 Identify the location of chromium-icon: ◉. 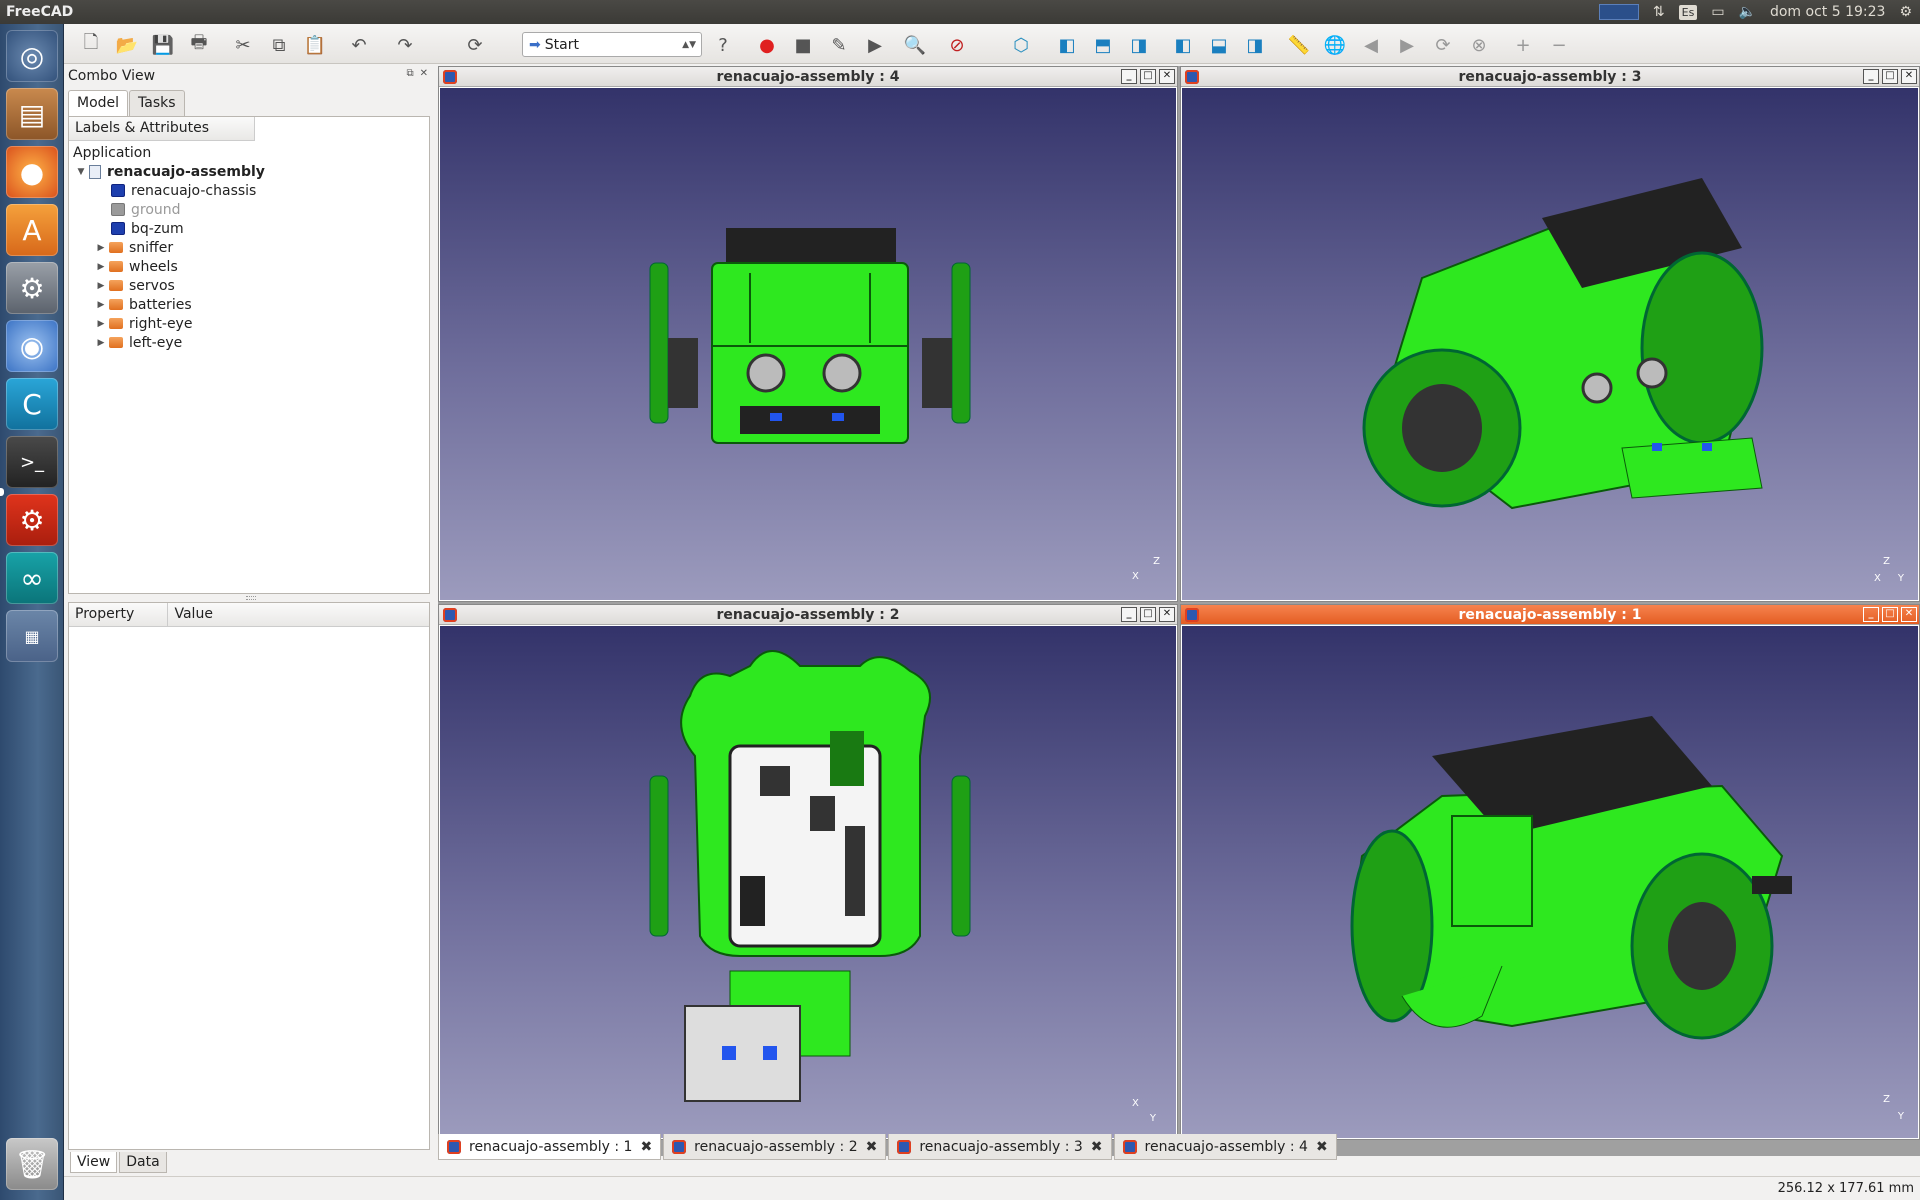
(32, 346).